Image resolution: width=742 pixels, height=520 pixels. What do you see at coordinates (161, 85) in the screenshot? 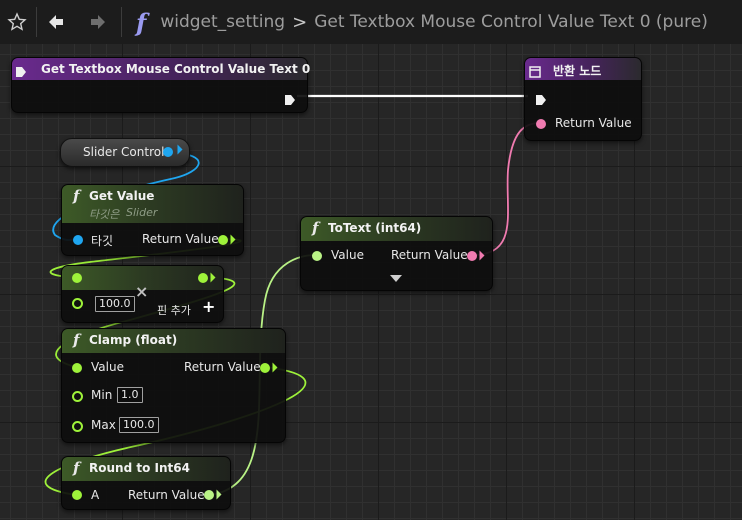
I see `function-entry-node: Get Textbox Mouse Control Value Text 0` at bounding box center [161, 85].